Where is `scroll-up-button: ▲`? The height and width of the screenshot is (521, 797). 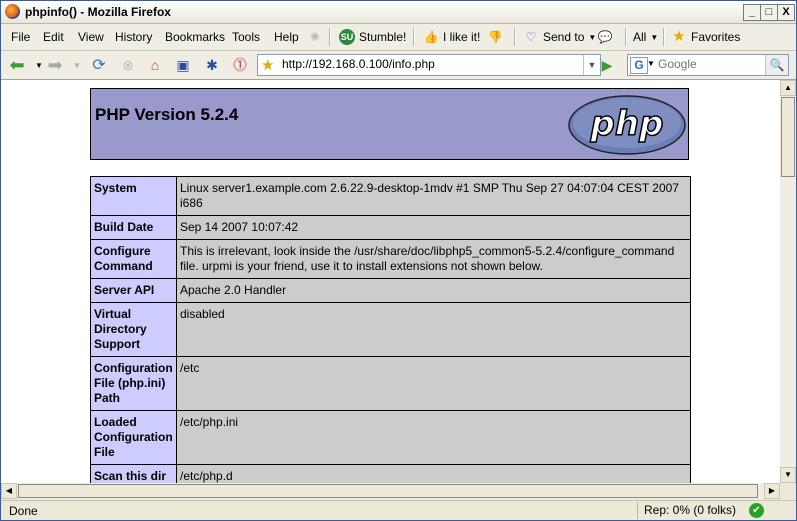
scroll-up-button: ▲ is located at coordinates (788, 88).